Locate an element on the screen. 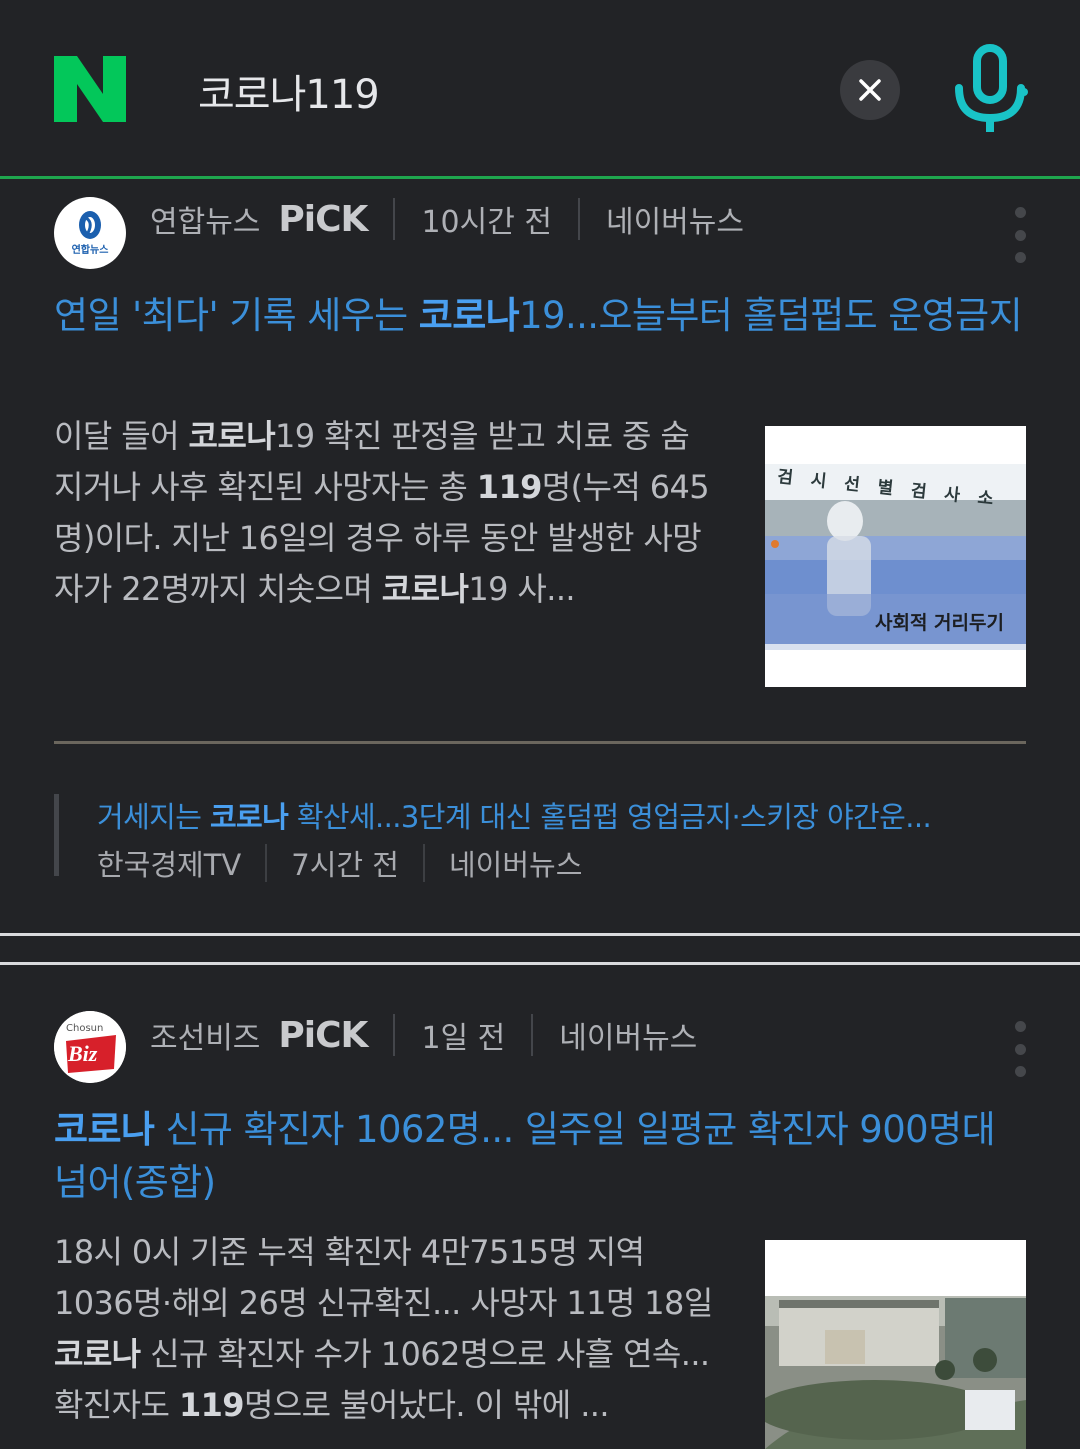 The image size is (1080, 1449). article-meta: 조선비즈 PiCK 1일 전 네이버뉴스 is located at coordinates (423, 1035).